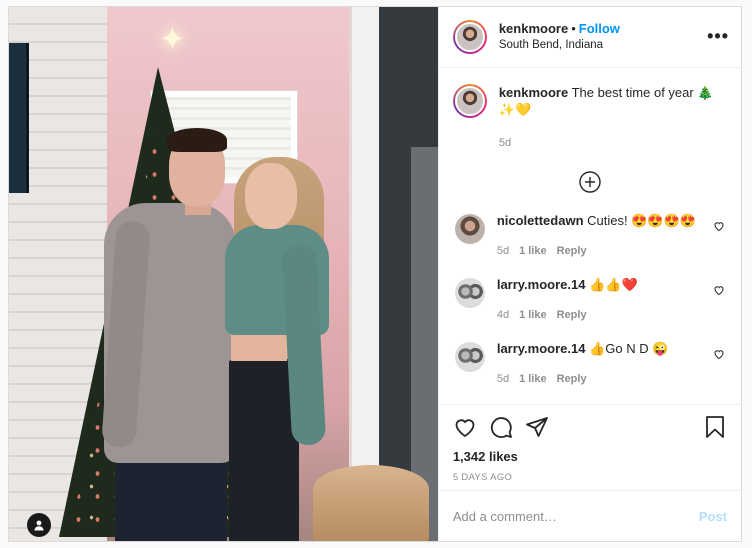  Describe the element at coordinates (589, 446) in the screenshot. I see `post-actions: 1,342 likes 5 DAYS AGO` at that location.